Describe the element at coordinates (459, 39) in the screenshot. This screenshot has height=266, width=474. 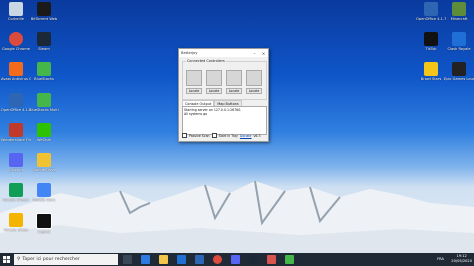
I see `clash-royale-icon` at that location.